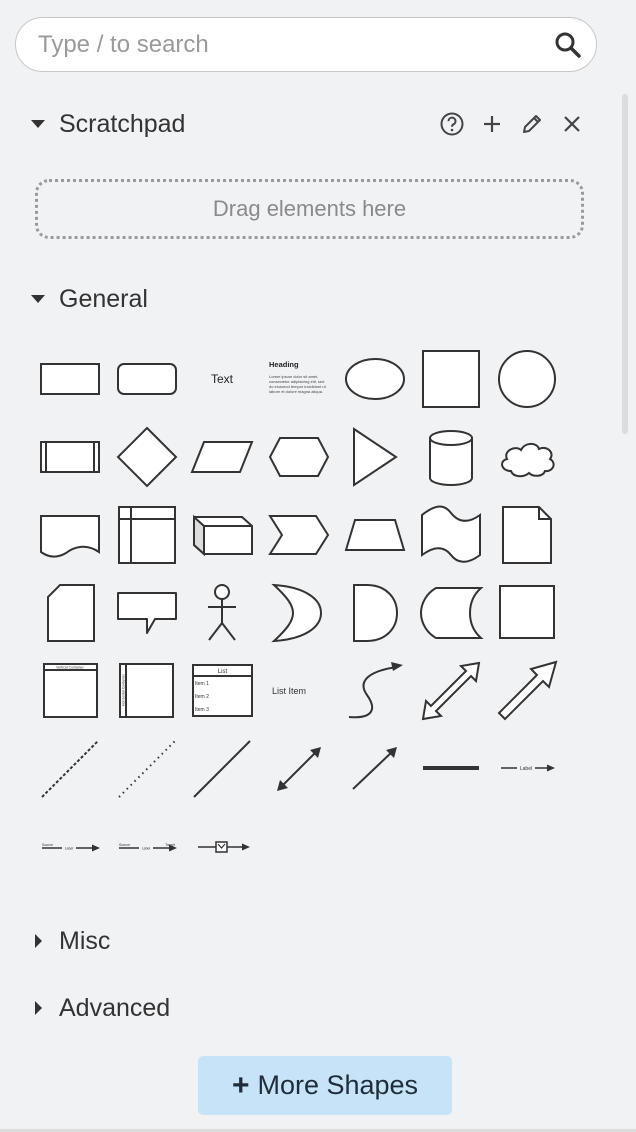 This screenshot has width=636, height=1132. What do you see at coordinates (572, 124) in the screenshot?
I see `close-icon` at bounding box center [572, 124].